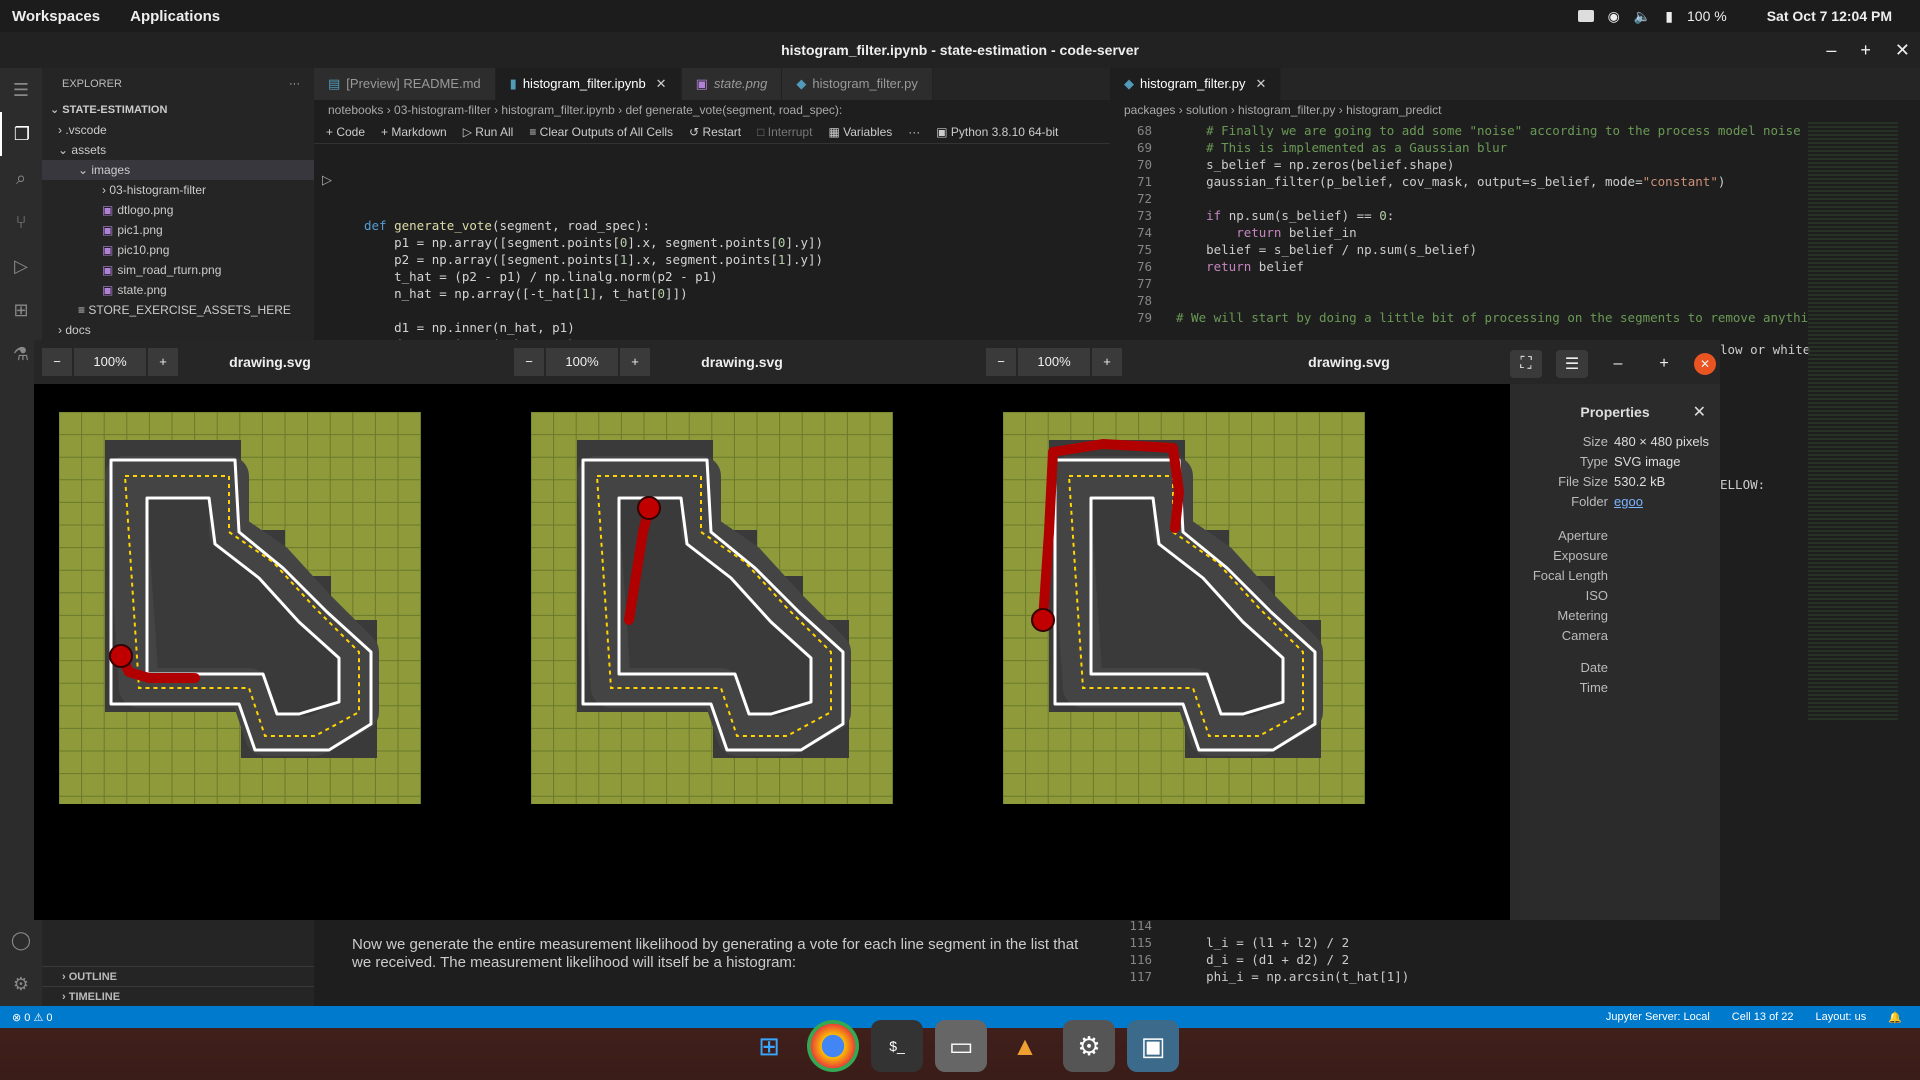 The width and height of the screenshot is (1920, 1080). Describe the element at coordinates (294, 84) in the screenshot. I see `more-actions-icon: ···` at that location.